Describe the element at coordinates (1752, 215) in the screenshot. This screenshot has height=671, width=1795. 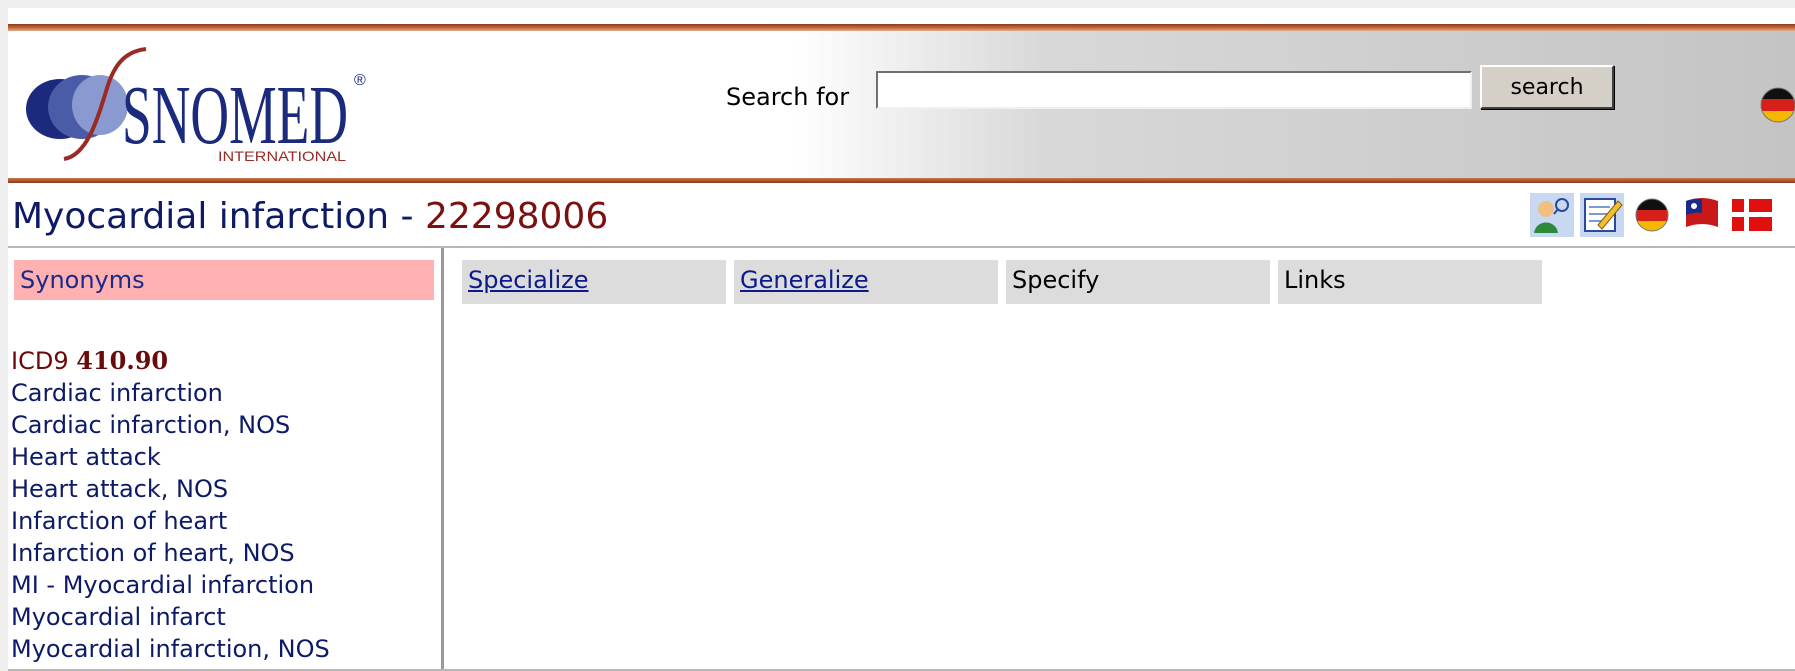
I see `danish-flag-icon` at that location.